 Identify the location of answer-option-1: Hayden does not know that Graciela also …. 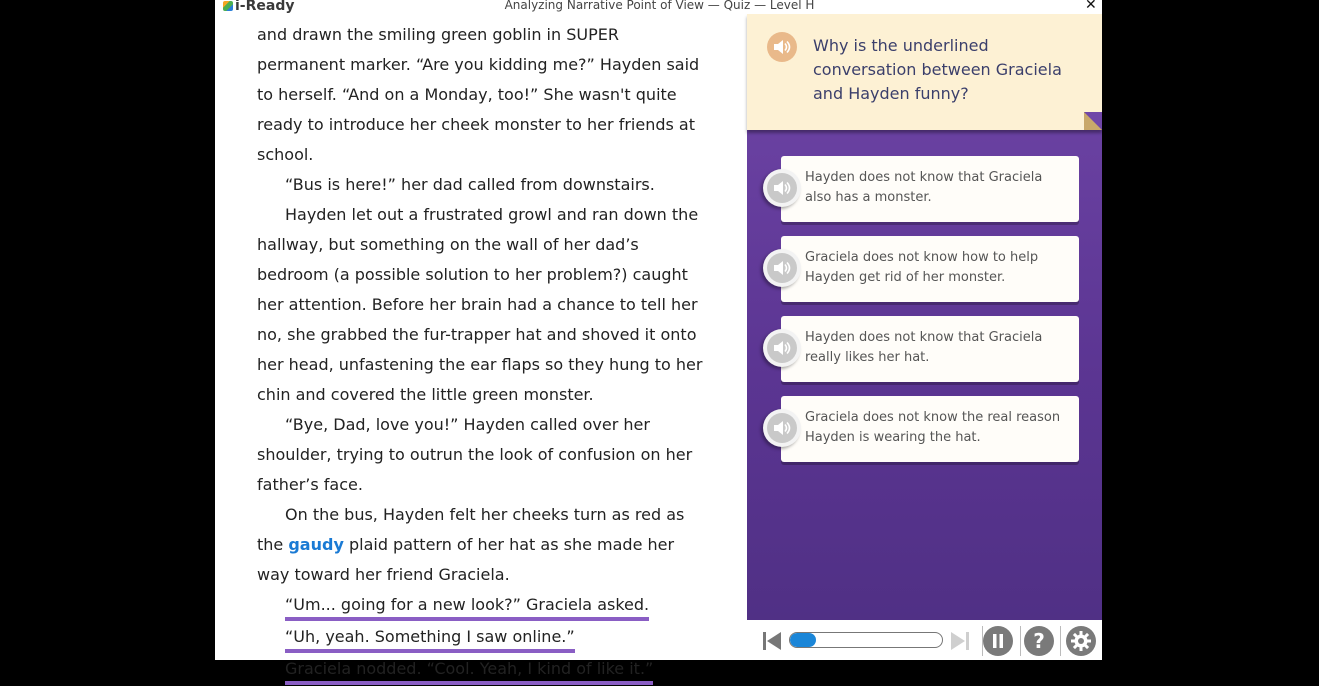
(930, 189).